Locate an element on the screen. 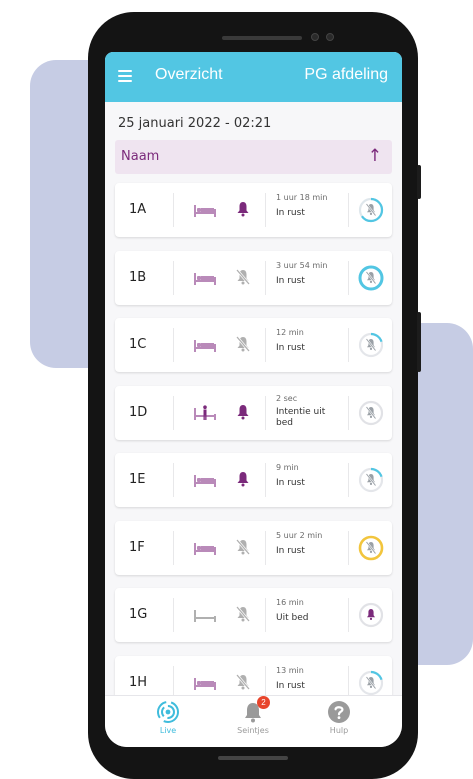 The height and width of the screenshot is (779, 473). room-name: 1H is located at coordinates (138, 682).